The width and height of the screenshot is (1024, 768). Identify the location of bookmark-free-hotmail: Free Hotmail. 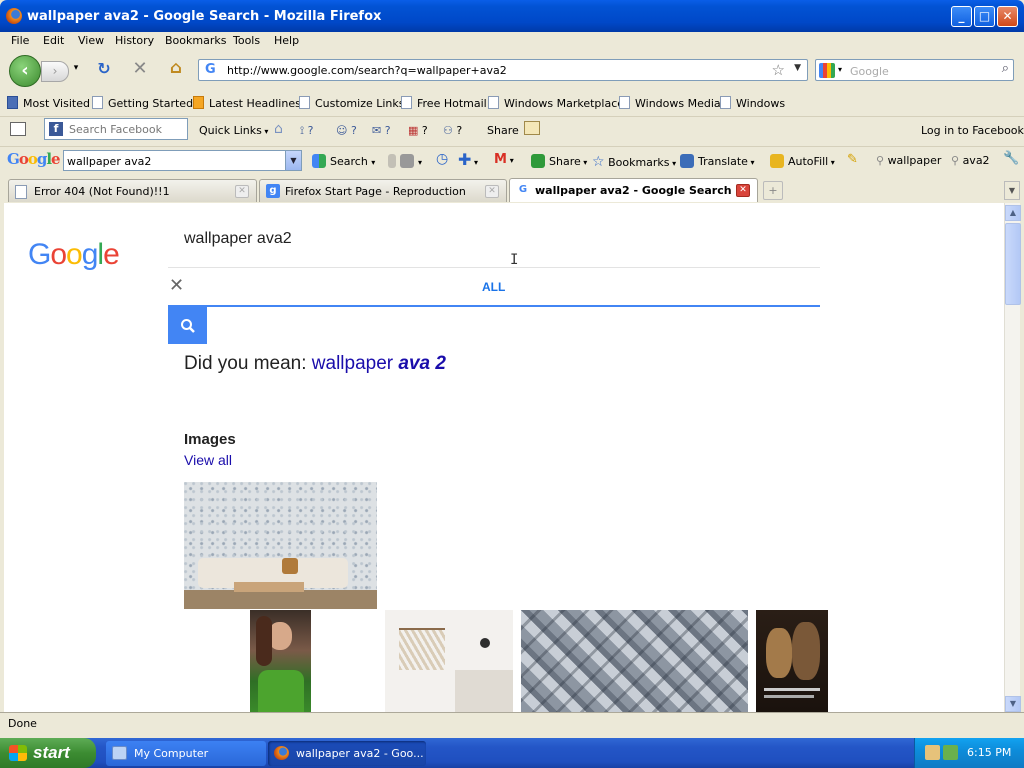
(444, 103).